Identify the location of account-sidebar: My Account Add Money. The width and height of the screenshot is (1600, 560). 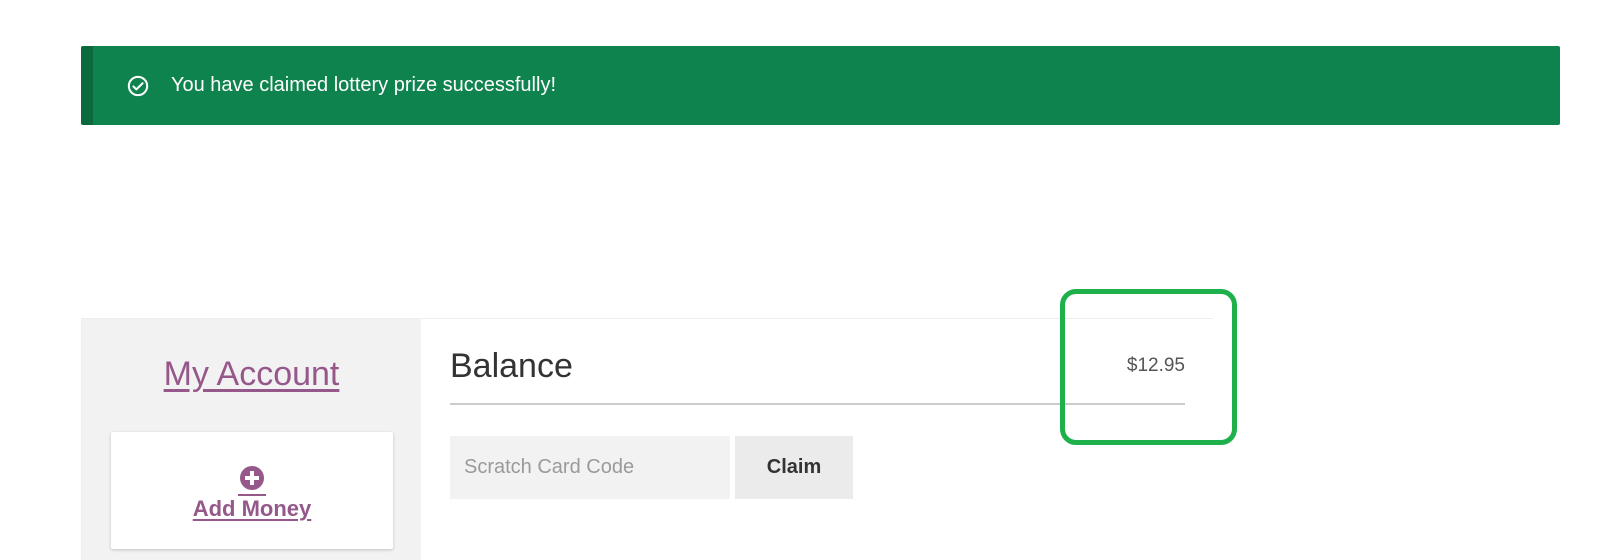
(251, 439).